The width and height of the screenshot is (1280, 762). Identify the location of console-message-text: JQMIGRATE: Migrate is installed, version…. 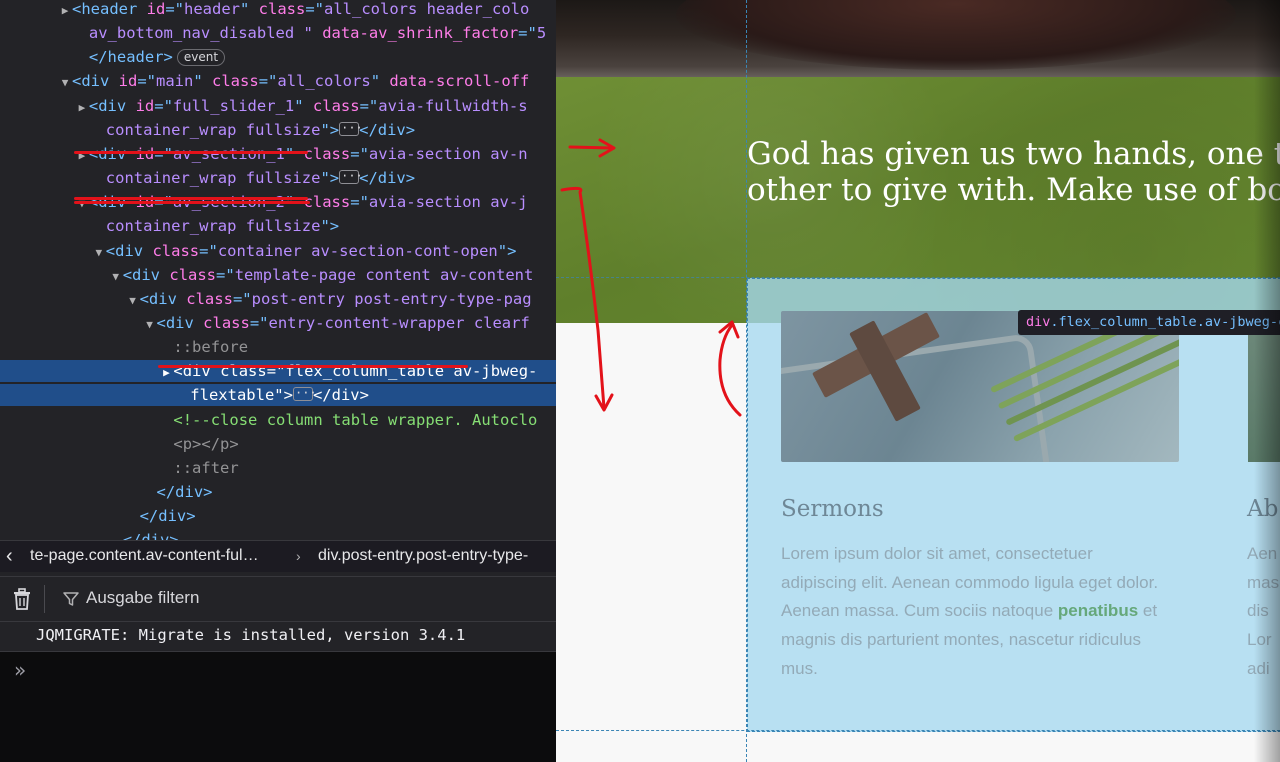
(251, 635).